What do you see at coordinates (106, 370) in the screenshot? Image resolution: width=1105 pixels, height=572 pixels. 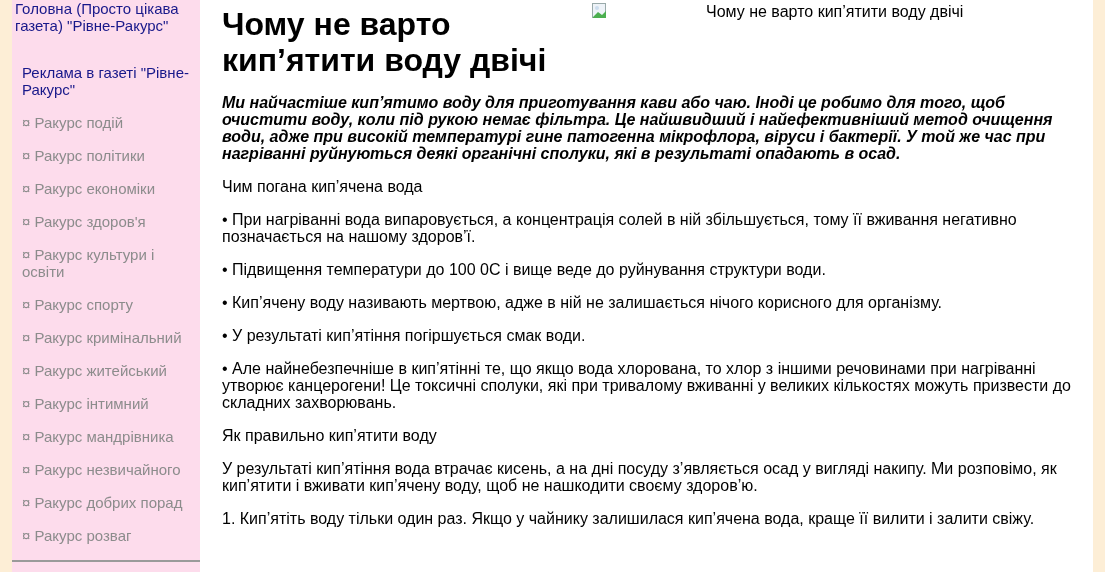 I see `sidebar-link: ¤ Ракурс житейський` at bounding box center [106, 370].